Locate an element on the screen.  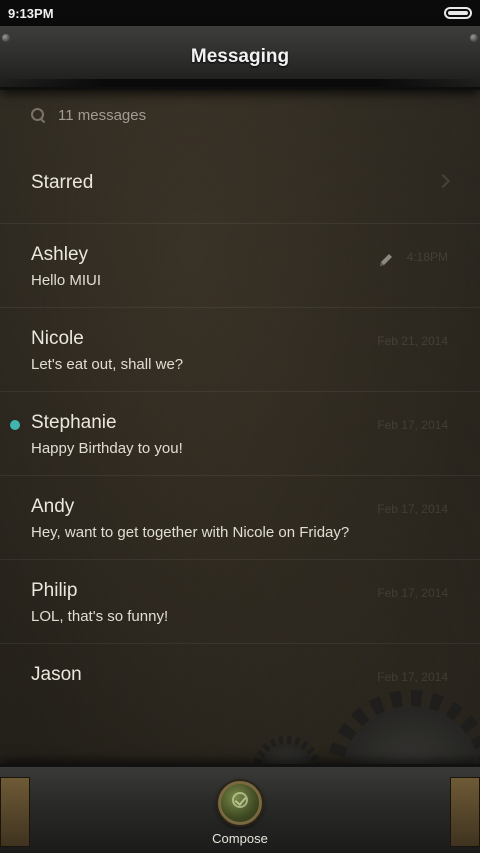
conversation-row: Jason Feb 17, 2014 is located at coordinates (240, 686).